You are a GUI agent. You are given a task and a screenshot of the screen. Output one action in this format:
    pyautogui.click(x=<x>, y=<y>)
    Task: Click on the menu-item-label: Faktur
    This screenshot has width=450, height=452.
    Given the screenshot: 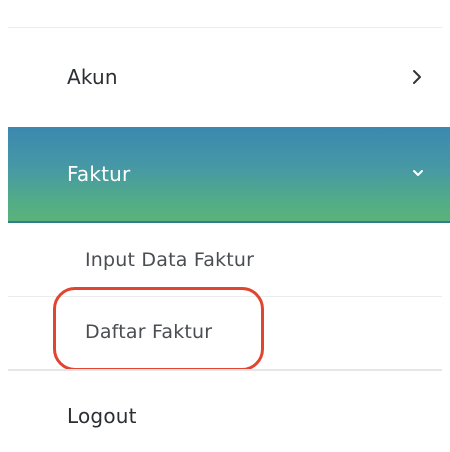 What is the action you would take?
    pyautogui.click(x=99, y=174)
    